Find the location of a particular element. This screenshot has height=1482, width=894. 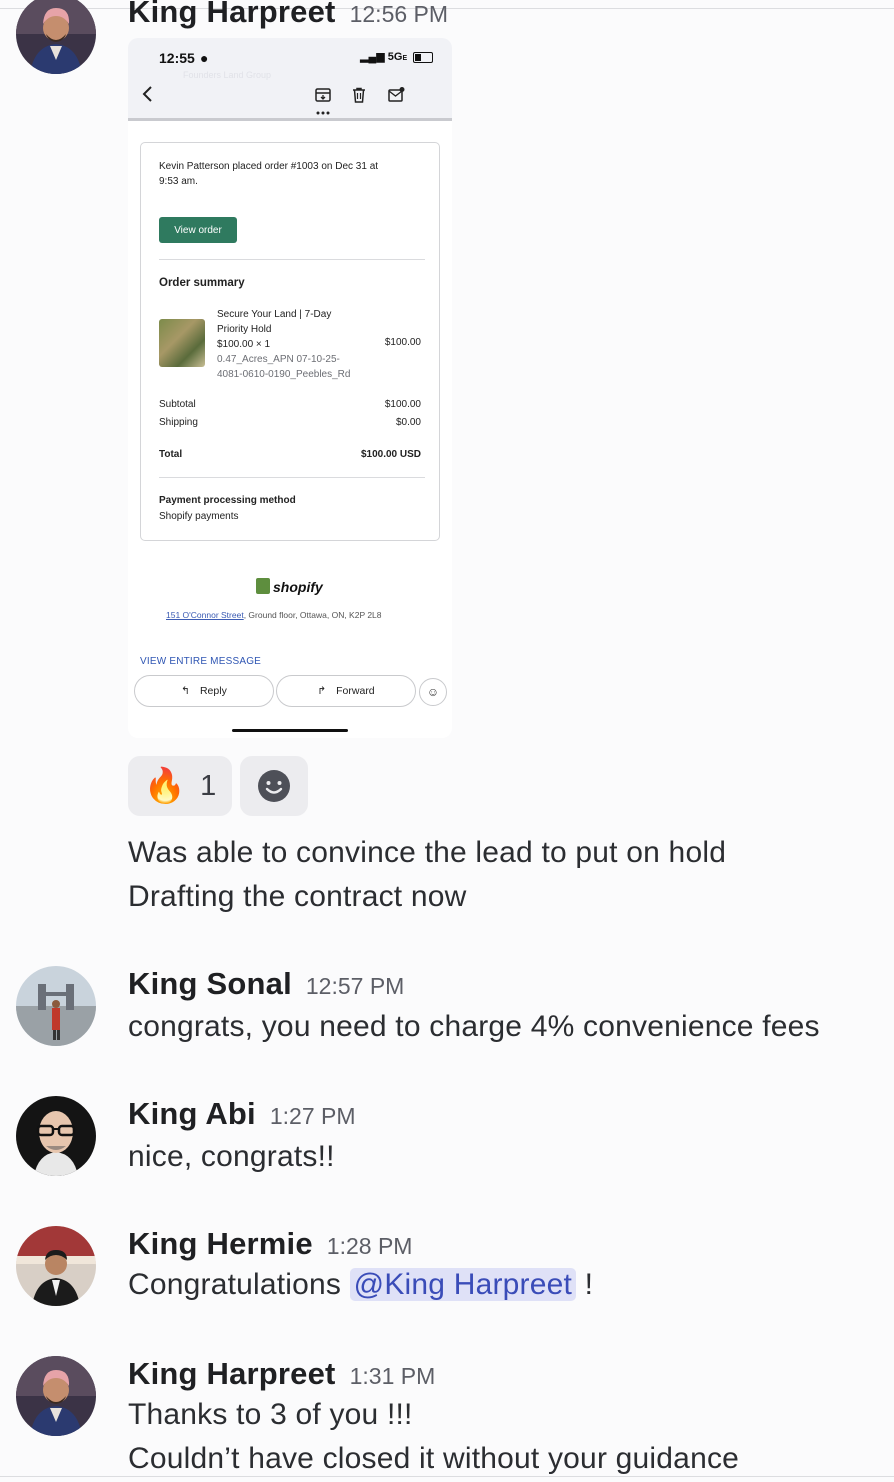

message-text-after: ! is located at coordinates (585, 1284).